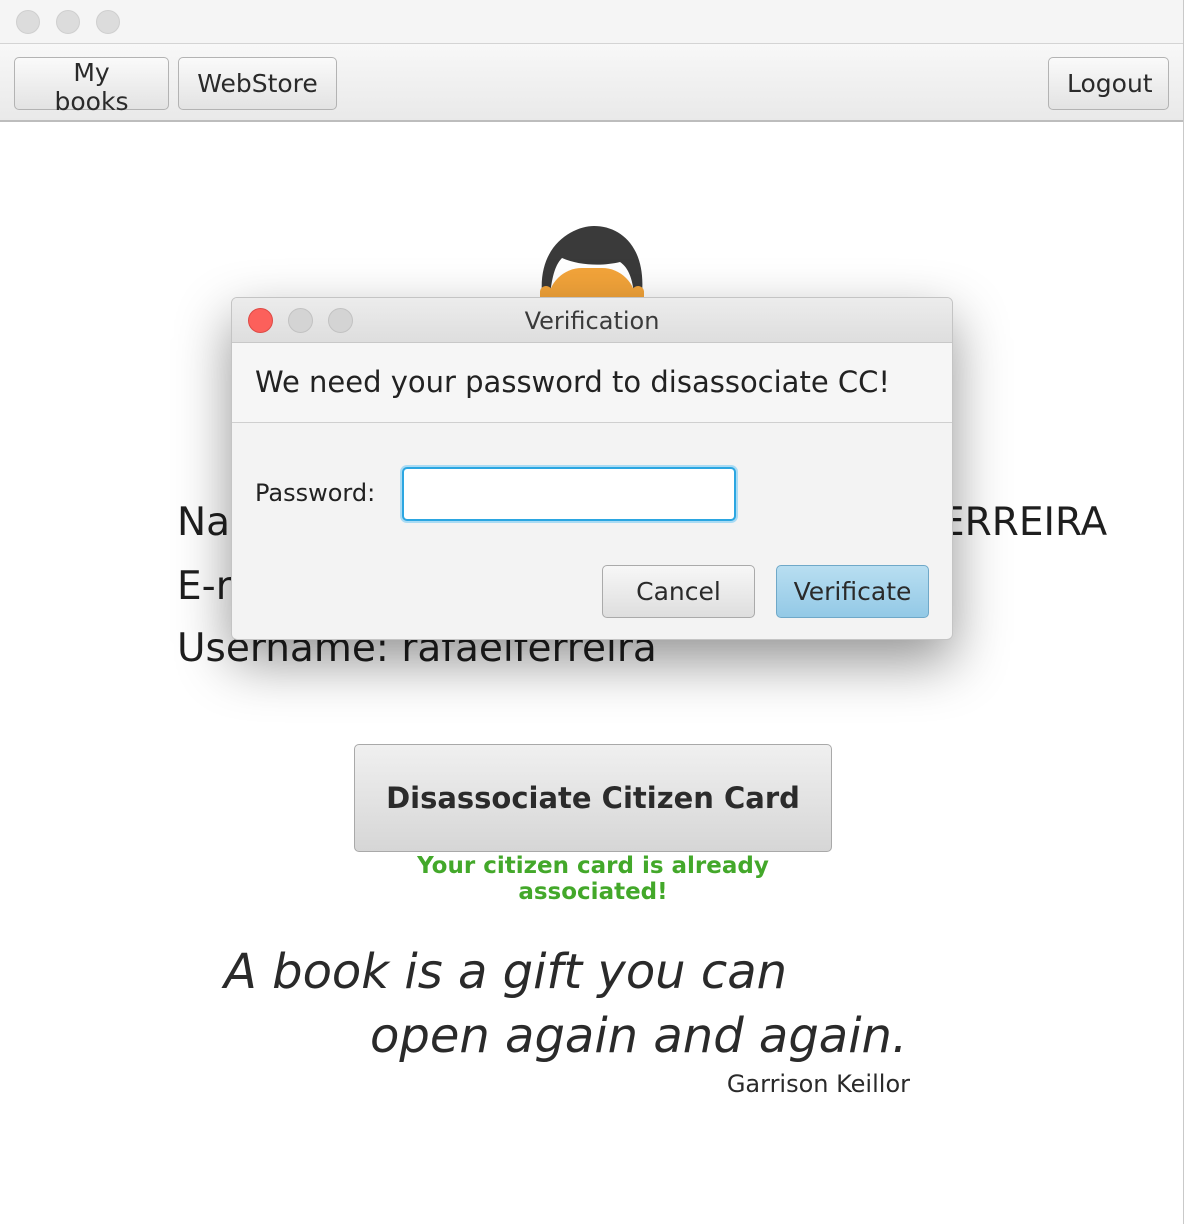 This screenshot has width=1186, height=1224. What do you see at coordinates (204, 586) in the screenshot?
I see `profile-email-label: E-r` at bounding box center [204, 586].